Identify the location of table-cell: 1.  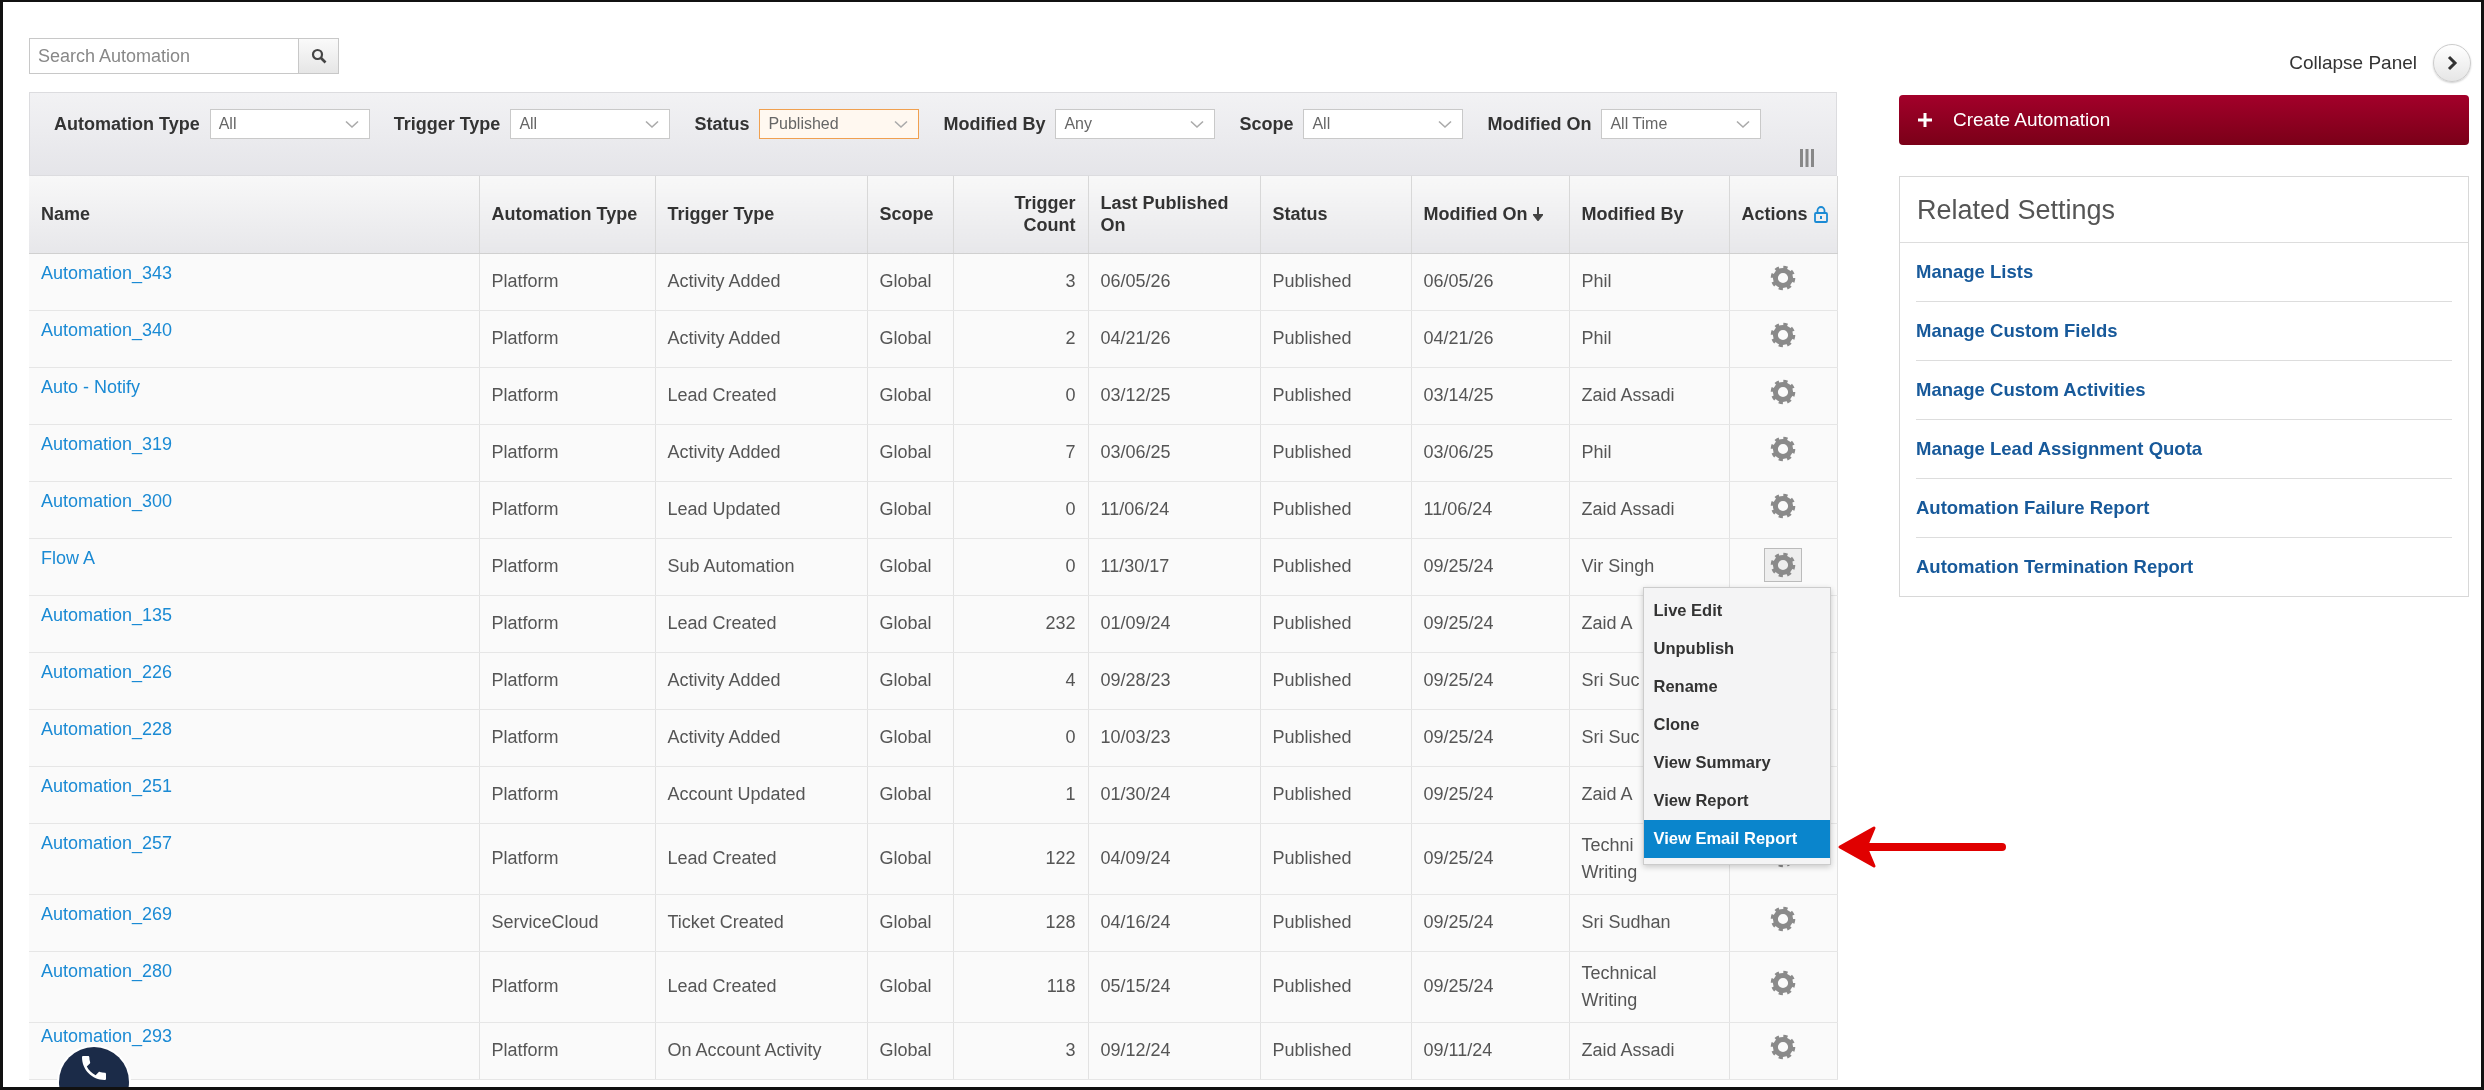
(1020, 794).